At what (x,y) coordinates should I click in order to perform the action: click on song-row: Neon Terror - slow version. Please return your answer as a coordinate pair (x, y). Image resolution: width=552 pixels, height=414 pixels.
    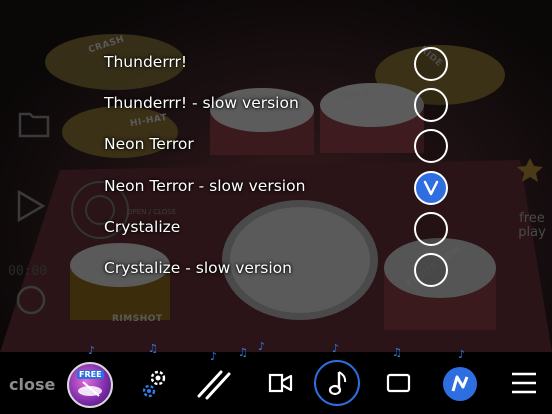
    Looking at the image, I should click on (276, 188).